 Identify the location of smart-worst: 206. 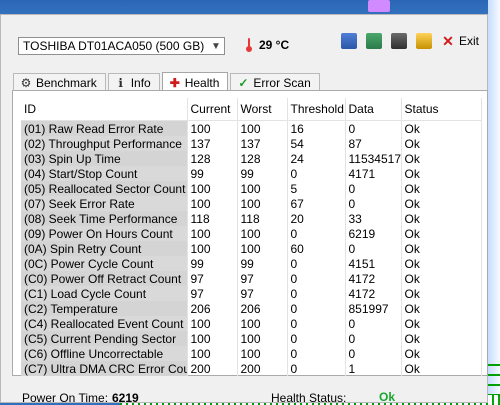
(262, 308).